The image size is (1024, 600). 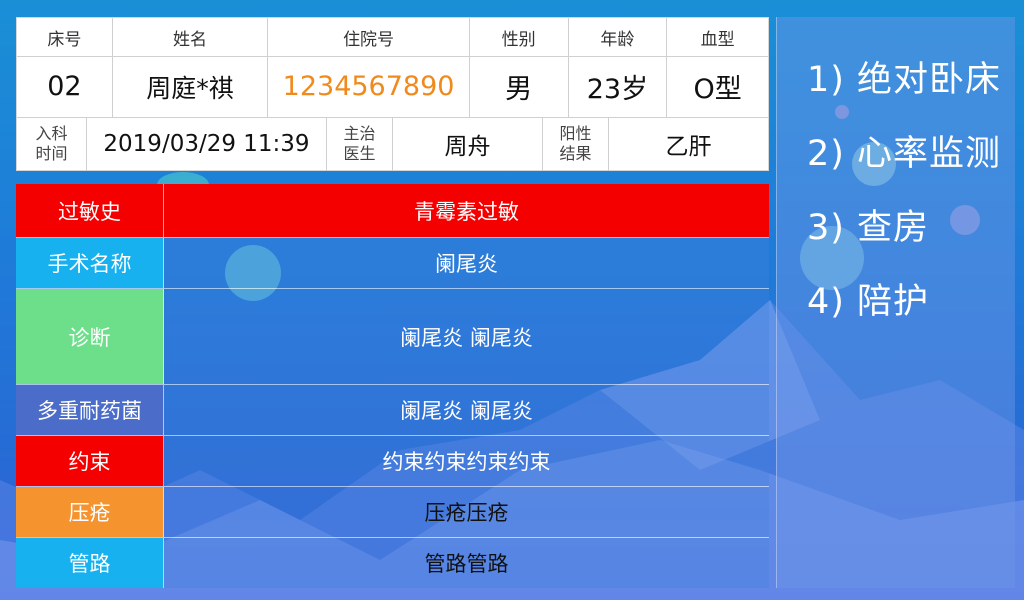 I want to click on table-row: 压疮 压疮压疮, so click(x=392, y=512).